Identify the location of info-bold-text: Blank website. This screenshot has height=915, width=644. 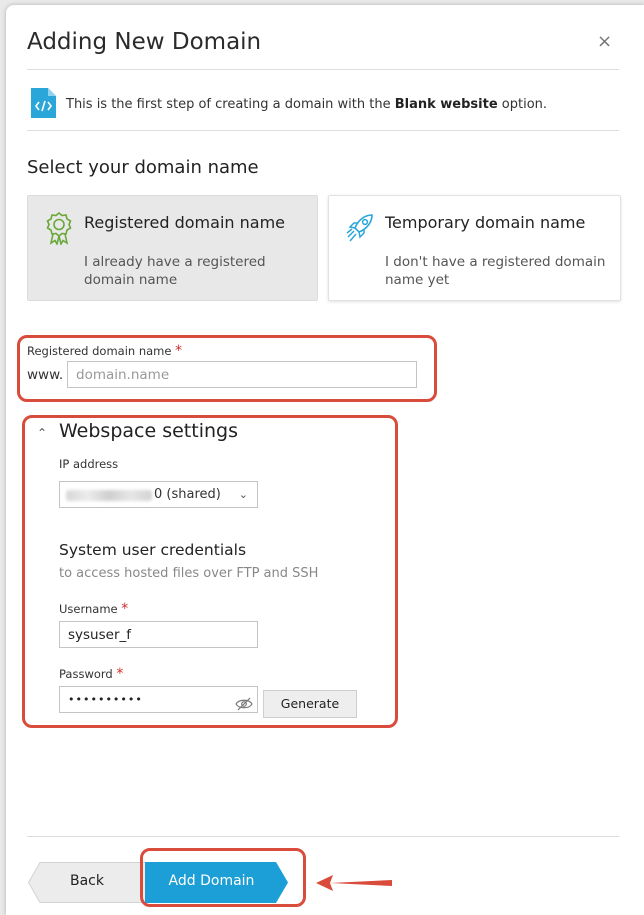
(446, 104).